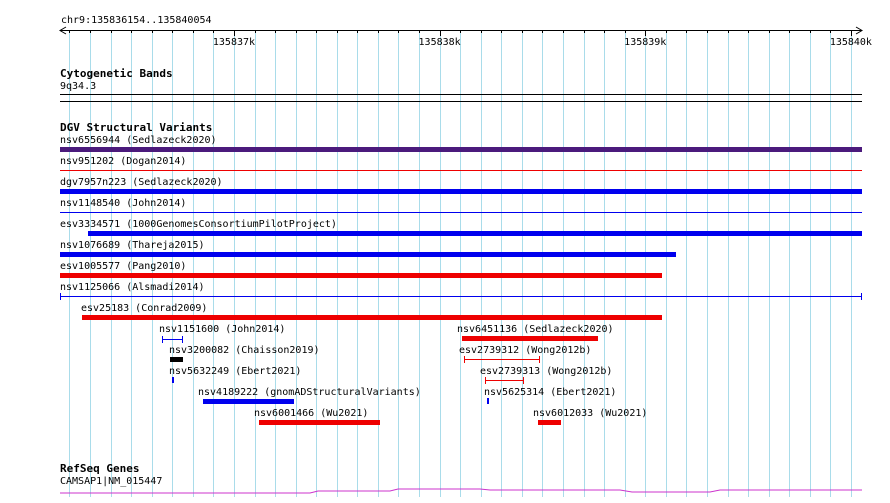  What do you see at coordinates (123, 266) in the screenshot?
I see `variant-label: esv1005577 (Pang2010)` at bounding box center [123, 266].